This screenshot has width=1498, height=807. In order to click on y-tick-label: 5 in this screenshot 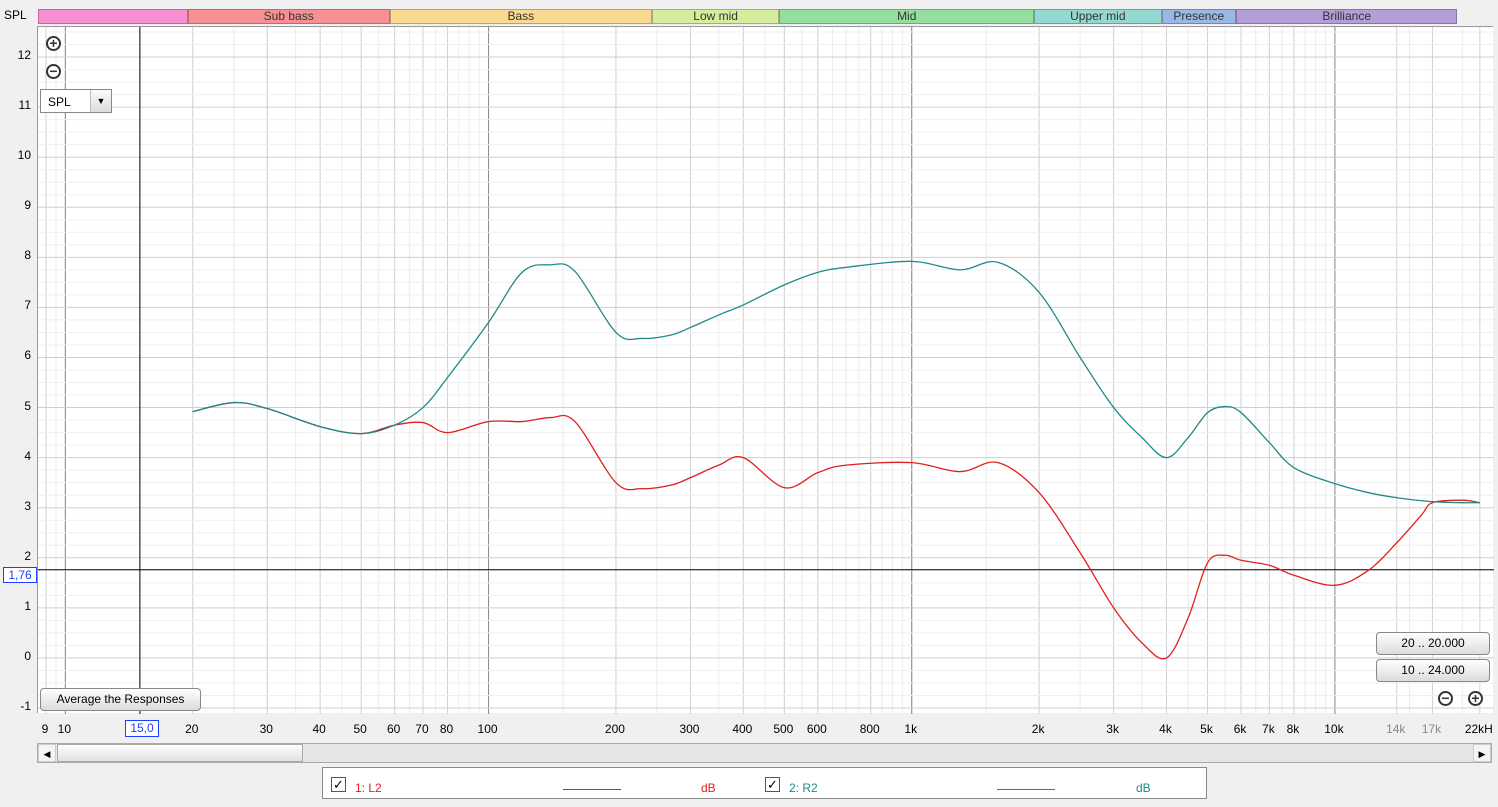, I will do `click(27, 405)`.